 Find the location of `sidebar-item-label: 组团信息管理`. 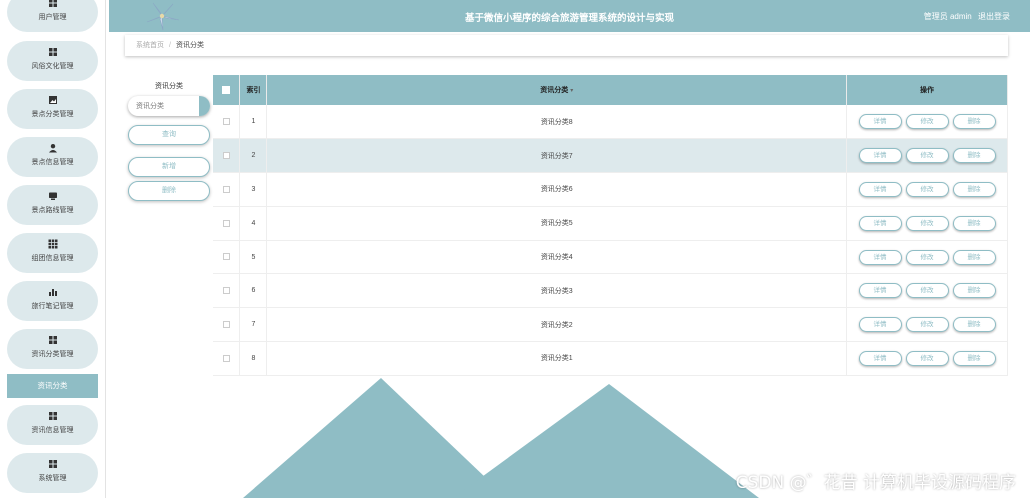

sidebar-item-label: 组团信息管理 is located at coordinates (52, 258).